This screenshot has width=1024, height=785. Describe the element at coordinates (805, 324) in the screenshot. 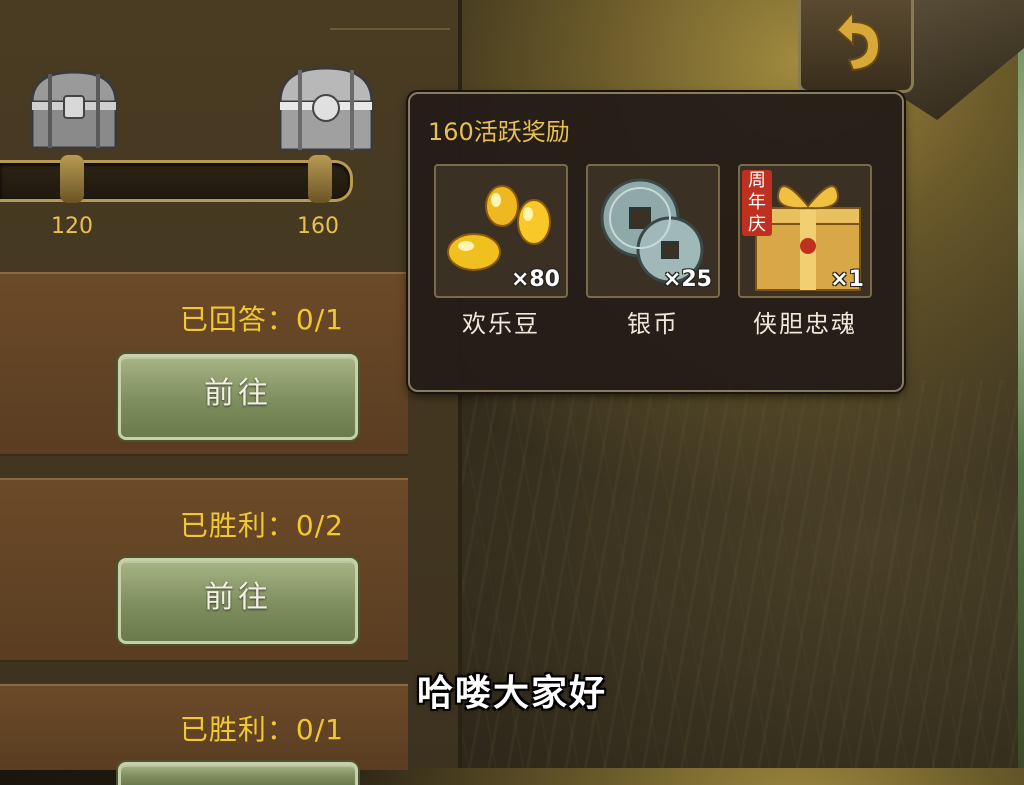

I see `reward-name: 侠胆忠魂` at that location.